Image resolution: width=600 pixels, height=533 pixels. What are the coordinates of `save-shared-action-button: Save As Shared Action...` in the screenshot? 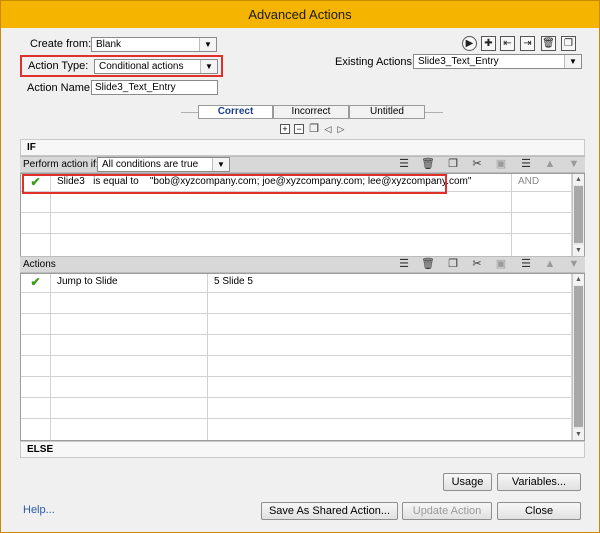 It's located at (329, 511).